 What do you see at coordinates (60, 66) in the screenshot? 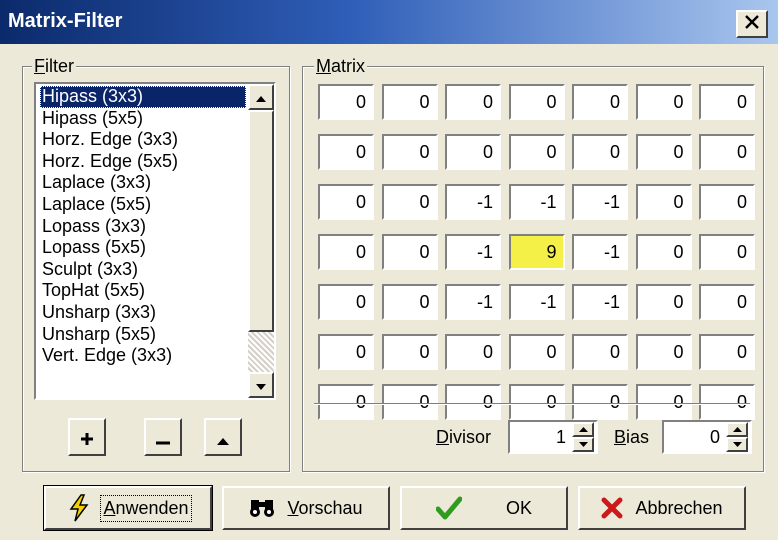
I see `filter-label-rest: ilter` at bounding box center [60, 66].